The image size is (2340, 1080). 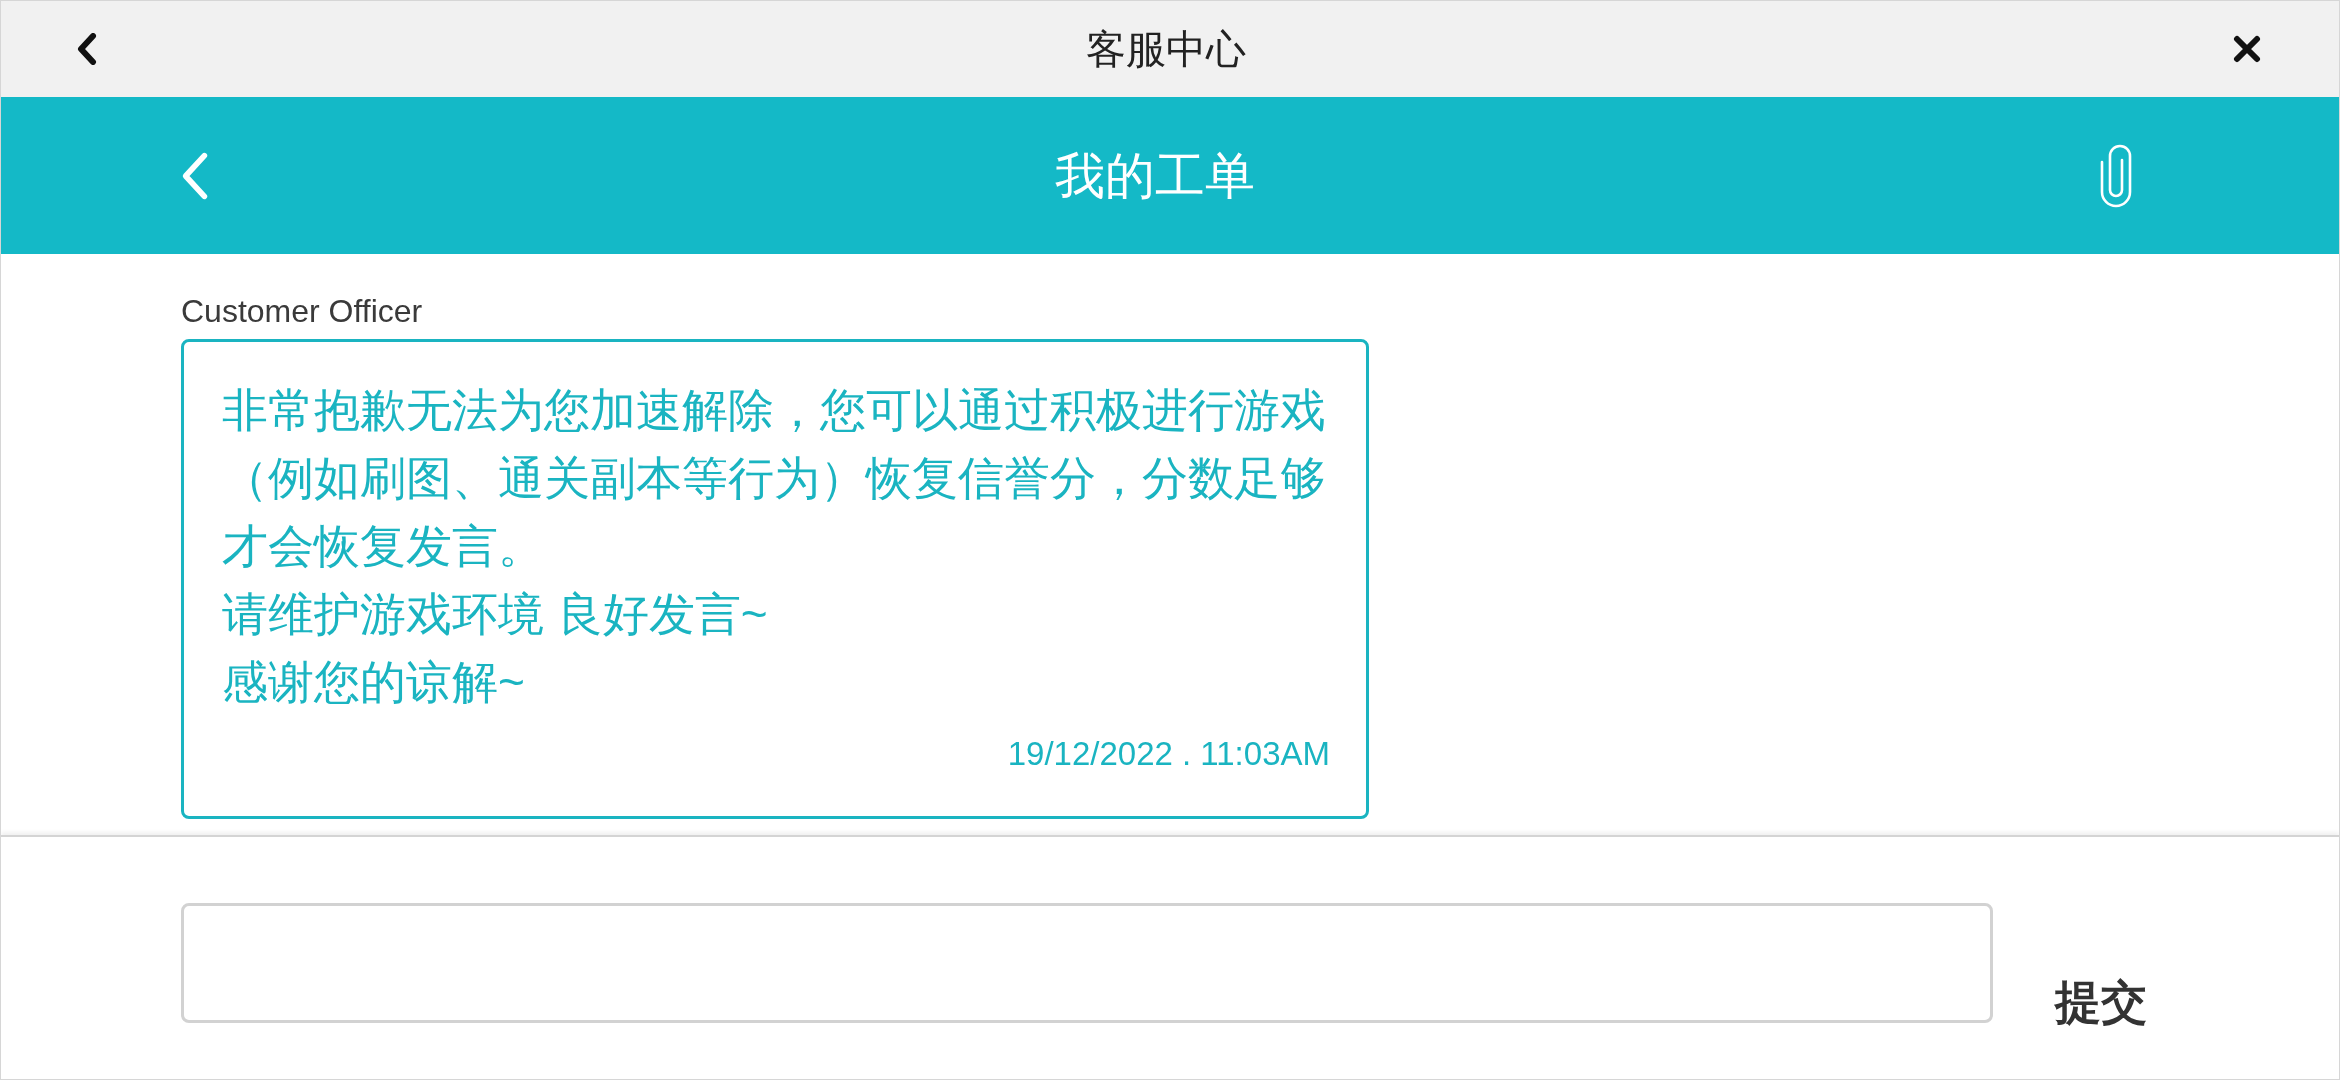 I want to click on message-text: 感谢您的谅解~, so click(x=374, y=682).